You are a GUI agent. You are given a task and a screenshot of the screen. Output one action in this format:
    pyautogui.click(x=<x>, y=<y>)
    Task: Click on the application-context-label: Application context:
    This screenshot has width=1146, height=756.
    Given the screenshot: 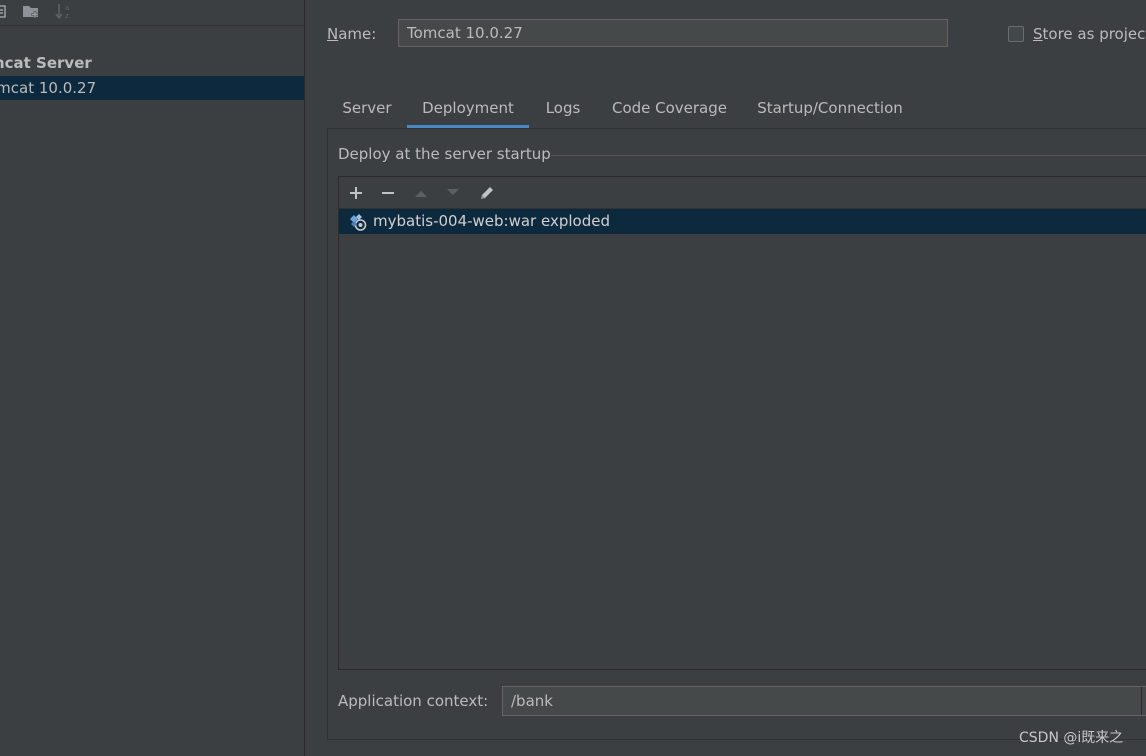 What is the action you would take?
    pyautogui.click(x=413, y=701)
    